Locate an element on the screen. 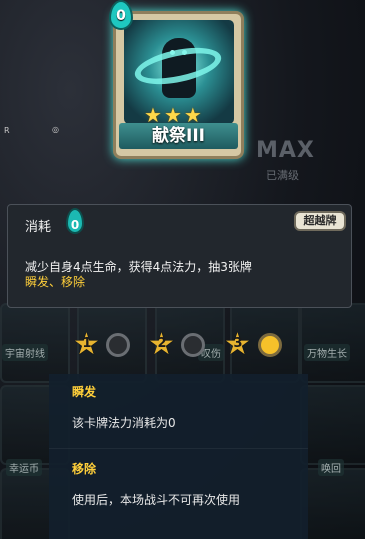 This screenshot has height=539, width=365. panel-cost-badge: 0 is located at coordinates (75, 222).